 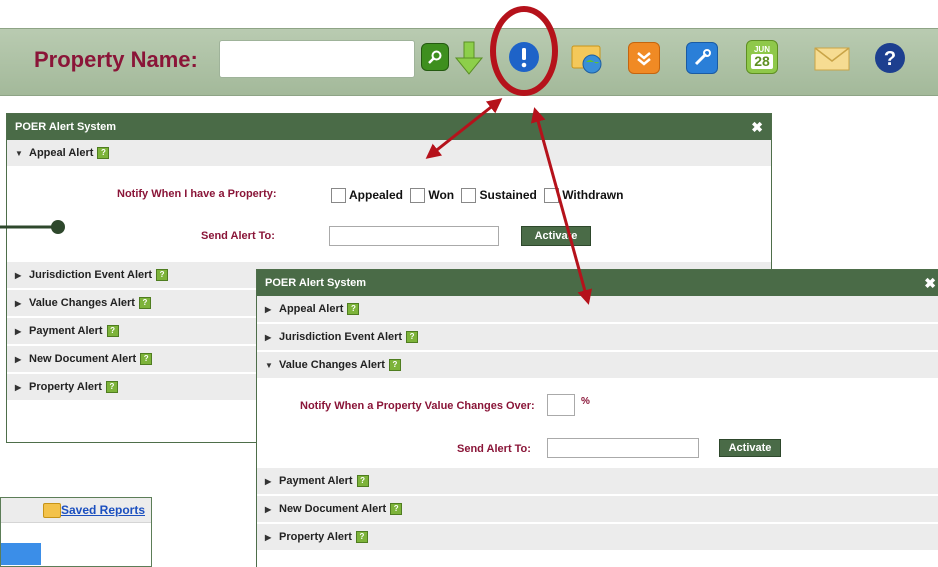 What do you see at coordinates (561, 206) in the screenshot?
I see `annotation-arrow-to-dialog2` at bounding box center [561, 206].